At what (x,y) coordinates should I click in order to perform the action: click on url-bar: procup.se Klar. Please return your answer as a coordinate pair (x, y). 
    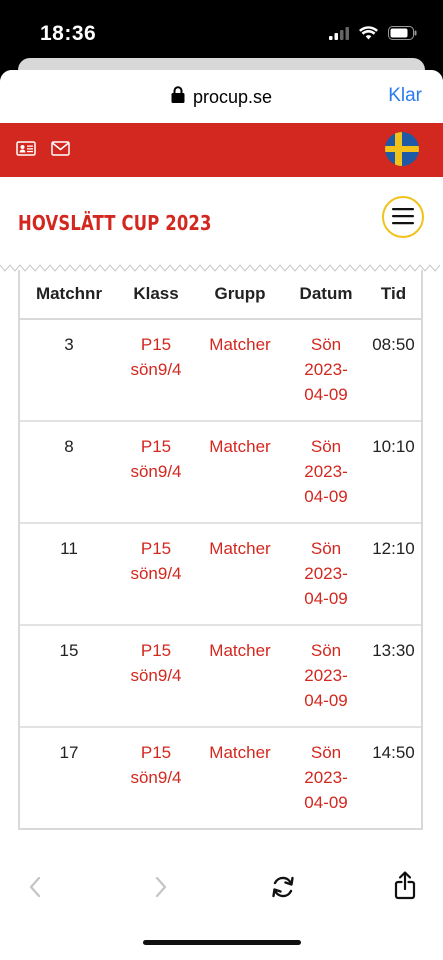
    Looking at the image, I should click on (221, 96).